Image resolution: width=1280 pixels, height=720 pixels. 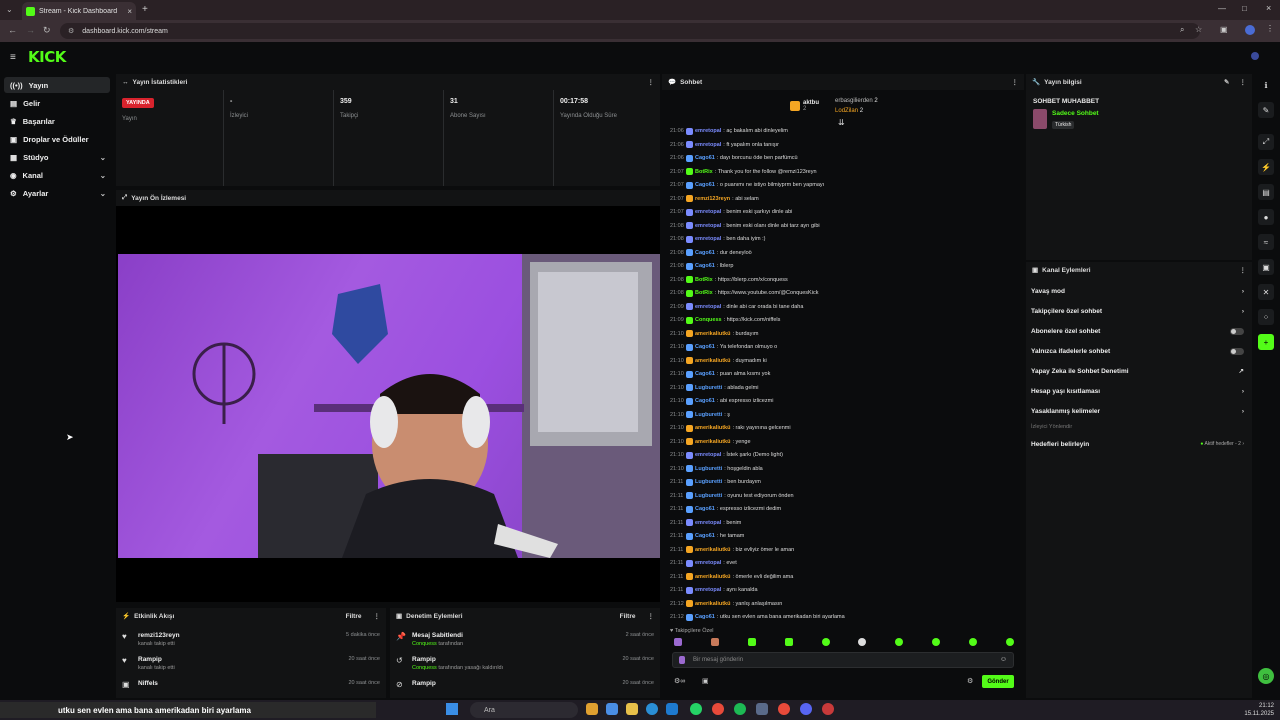 What do you see at coordinates (1244, 8) in the screenshot?
I see `maximize-icon: □` at bounding box center [1244, 8].